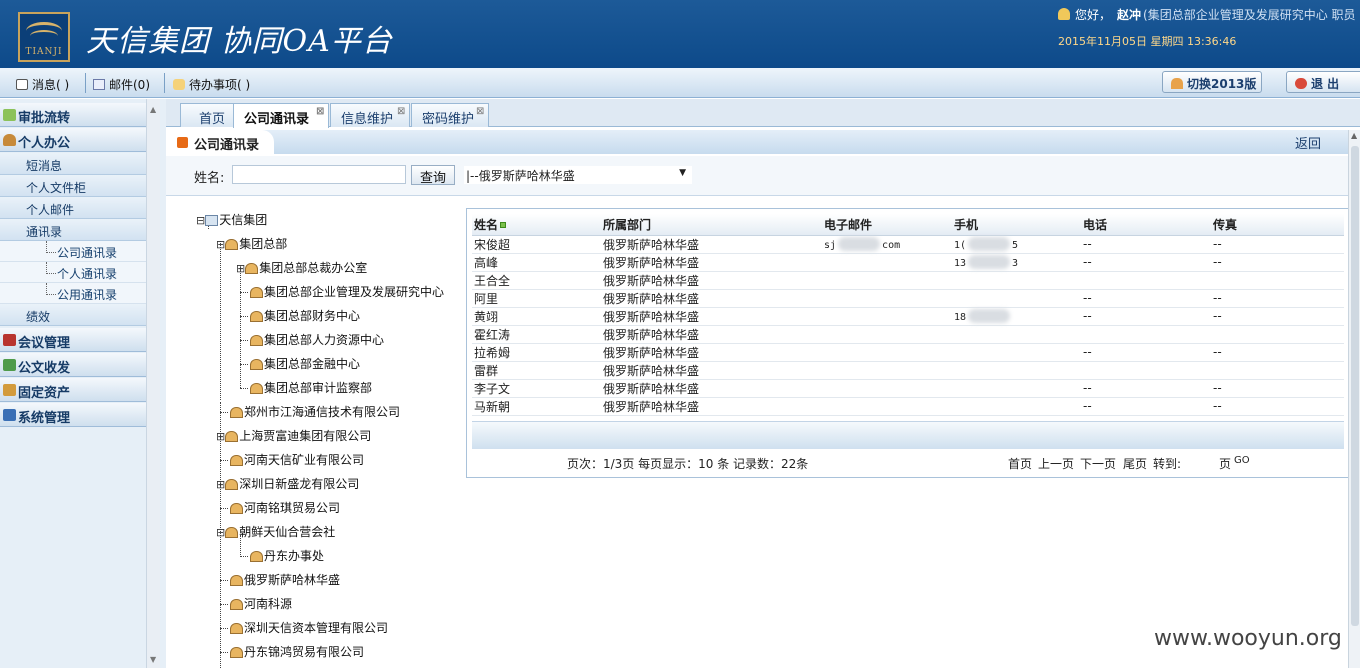  Describe the element at coordinates (73, 186) in the screenshot. I see `menu-personal-files: 个人文件柜` at that location.